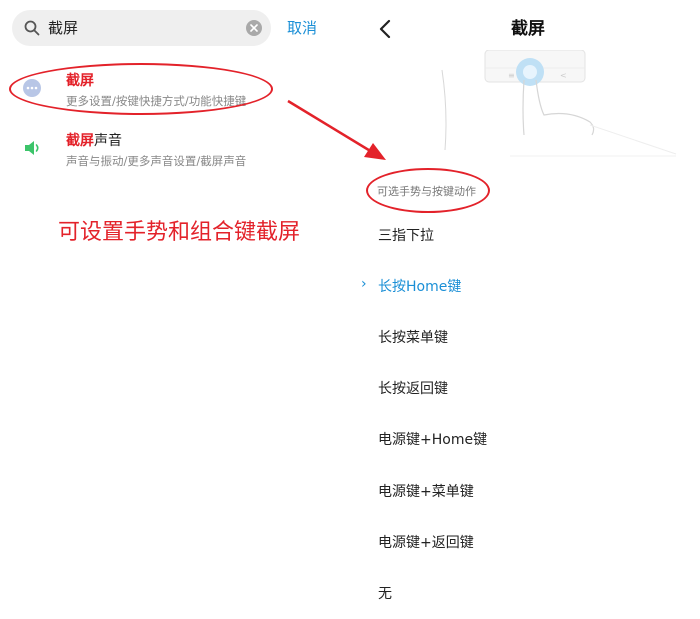 This screenshot has height=619, width=700. Describe the element at coordinates (426, 191) in the screenshot. I see `section-header: 可选手势与按键动作` at that location.